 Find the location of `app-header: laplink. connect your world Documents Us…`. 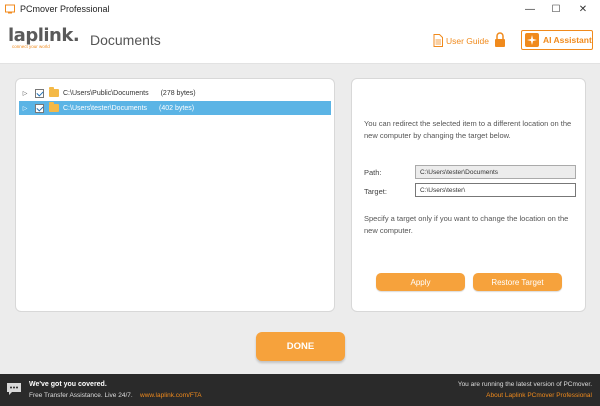

app-header: laplink. connect your world Documents Us… is located at coordinates (300, 41).